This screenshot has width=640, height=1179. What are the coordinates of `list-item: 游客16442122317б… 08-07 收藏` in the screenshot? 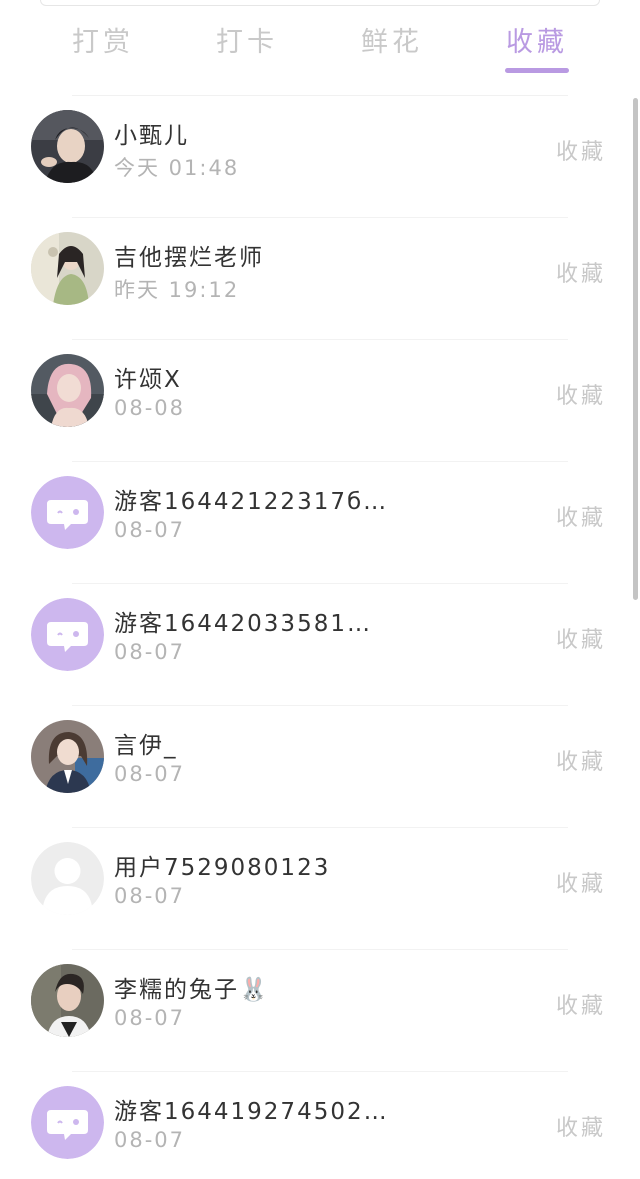 It's located at (320, 523).